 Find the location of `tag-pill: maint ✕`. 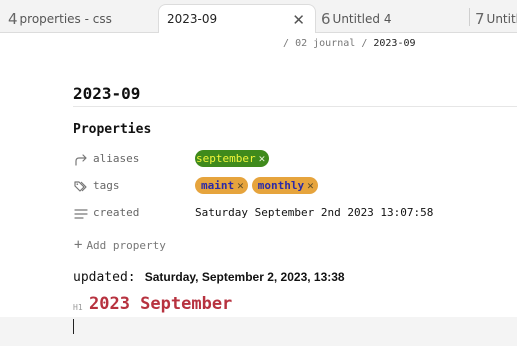

tag-pill: maint ✕ is located at coordinates (221, 185).